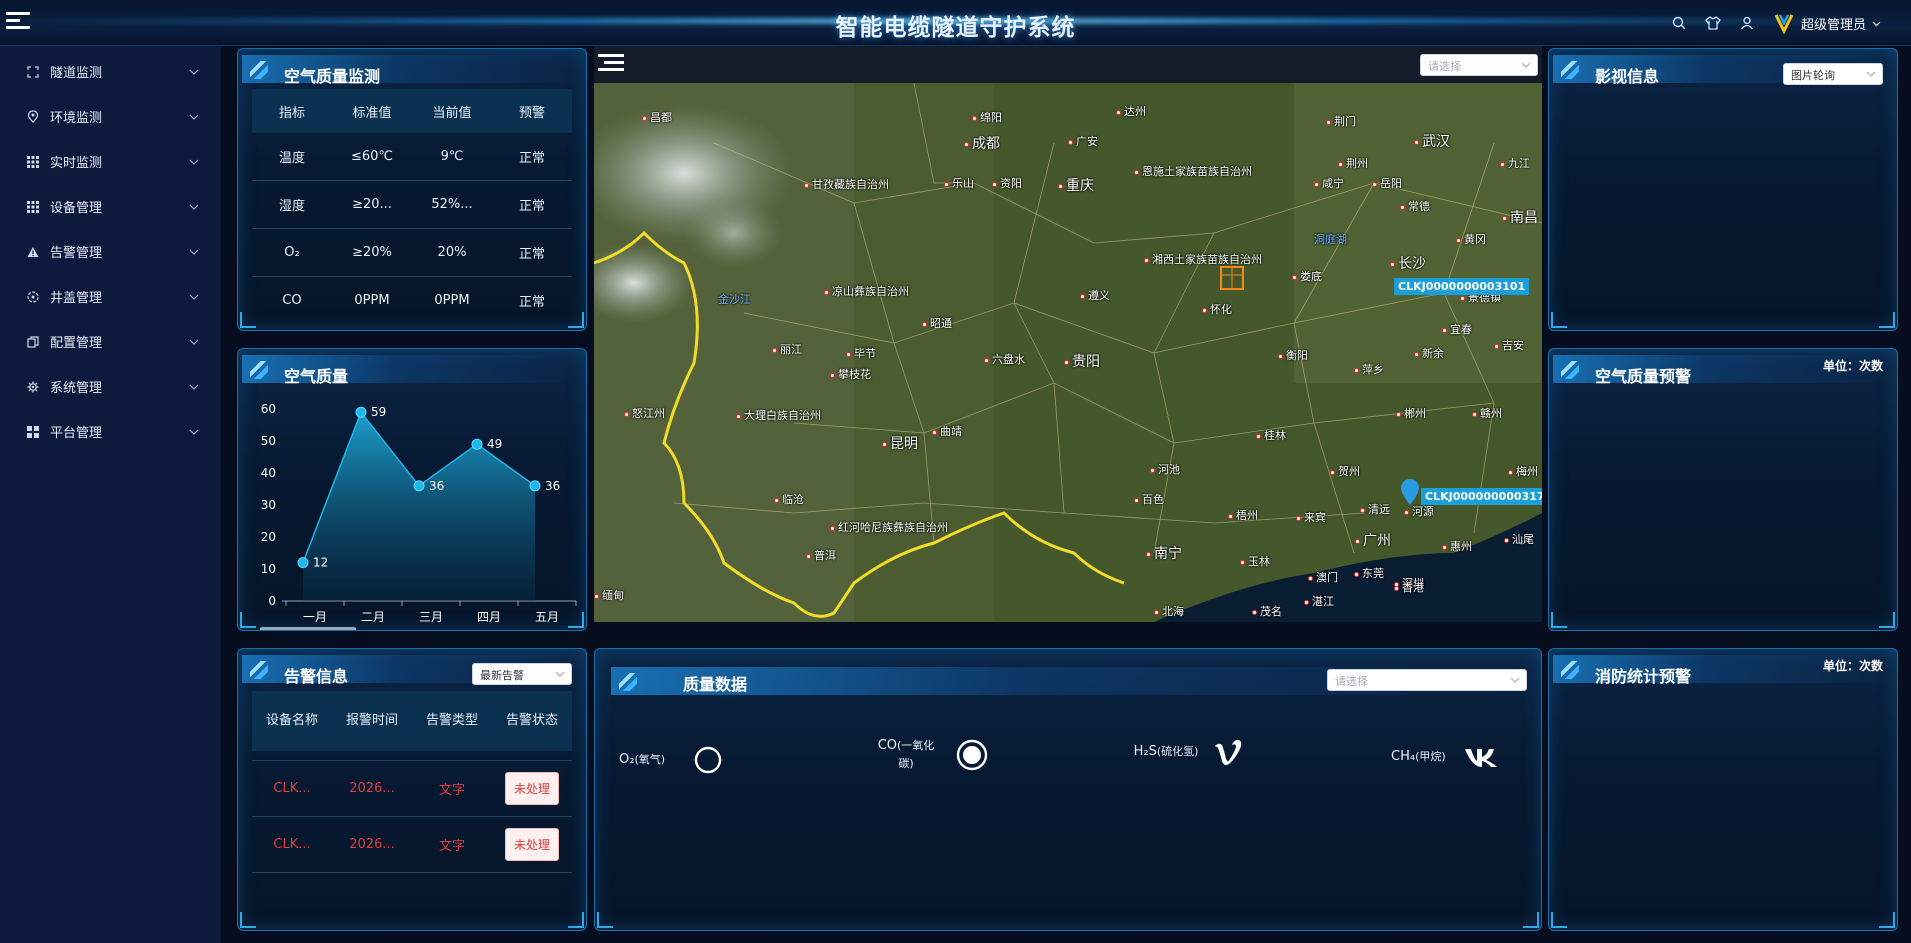  I want to click on y-tick-label: 0, so click(272, 601).